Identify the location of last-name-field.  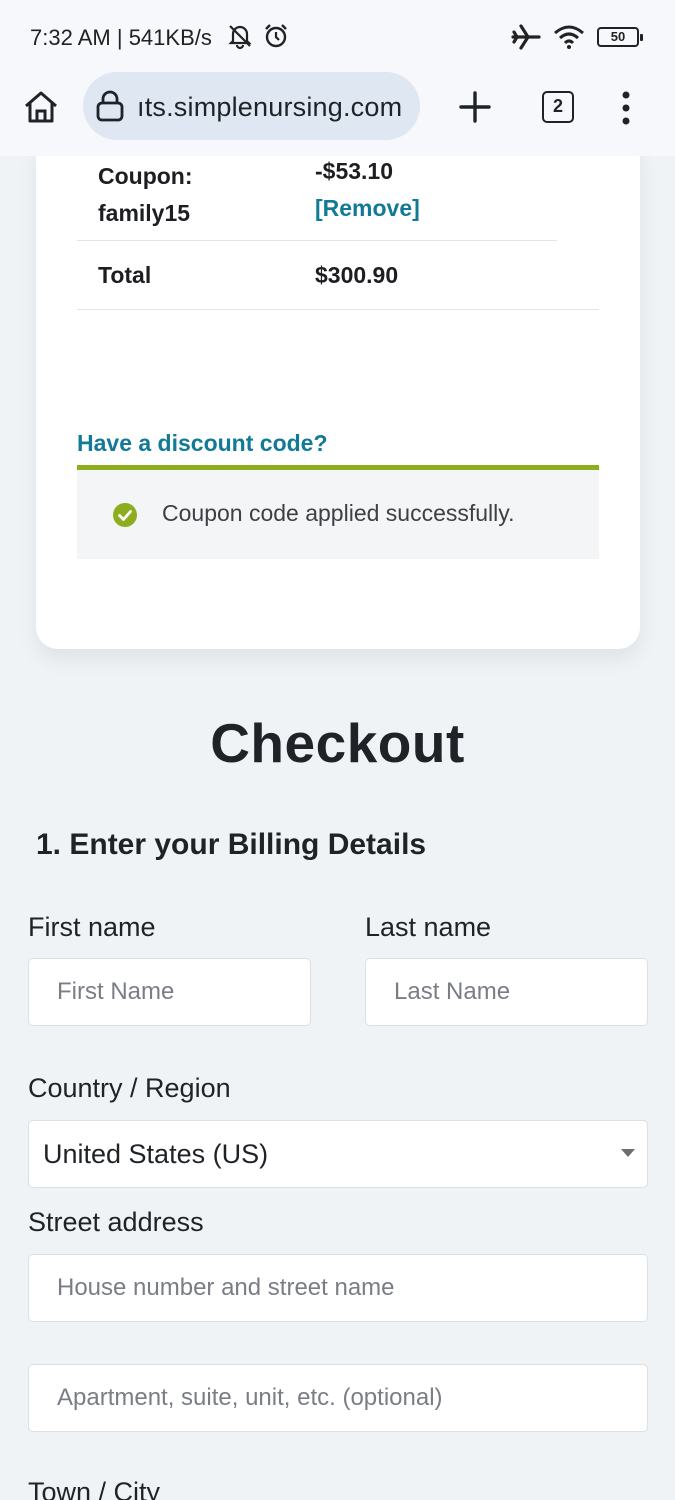
(506, 992).